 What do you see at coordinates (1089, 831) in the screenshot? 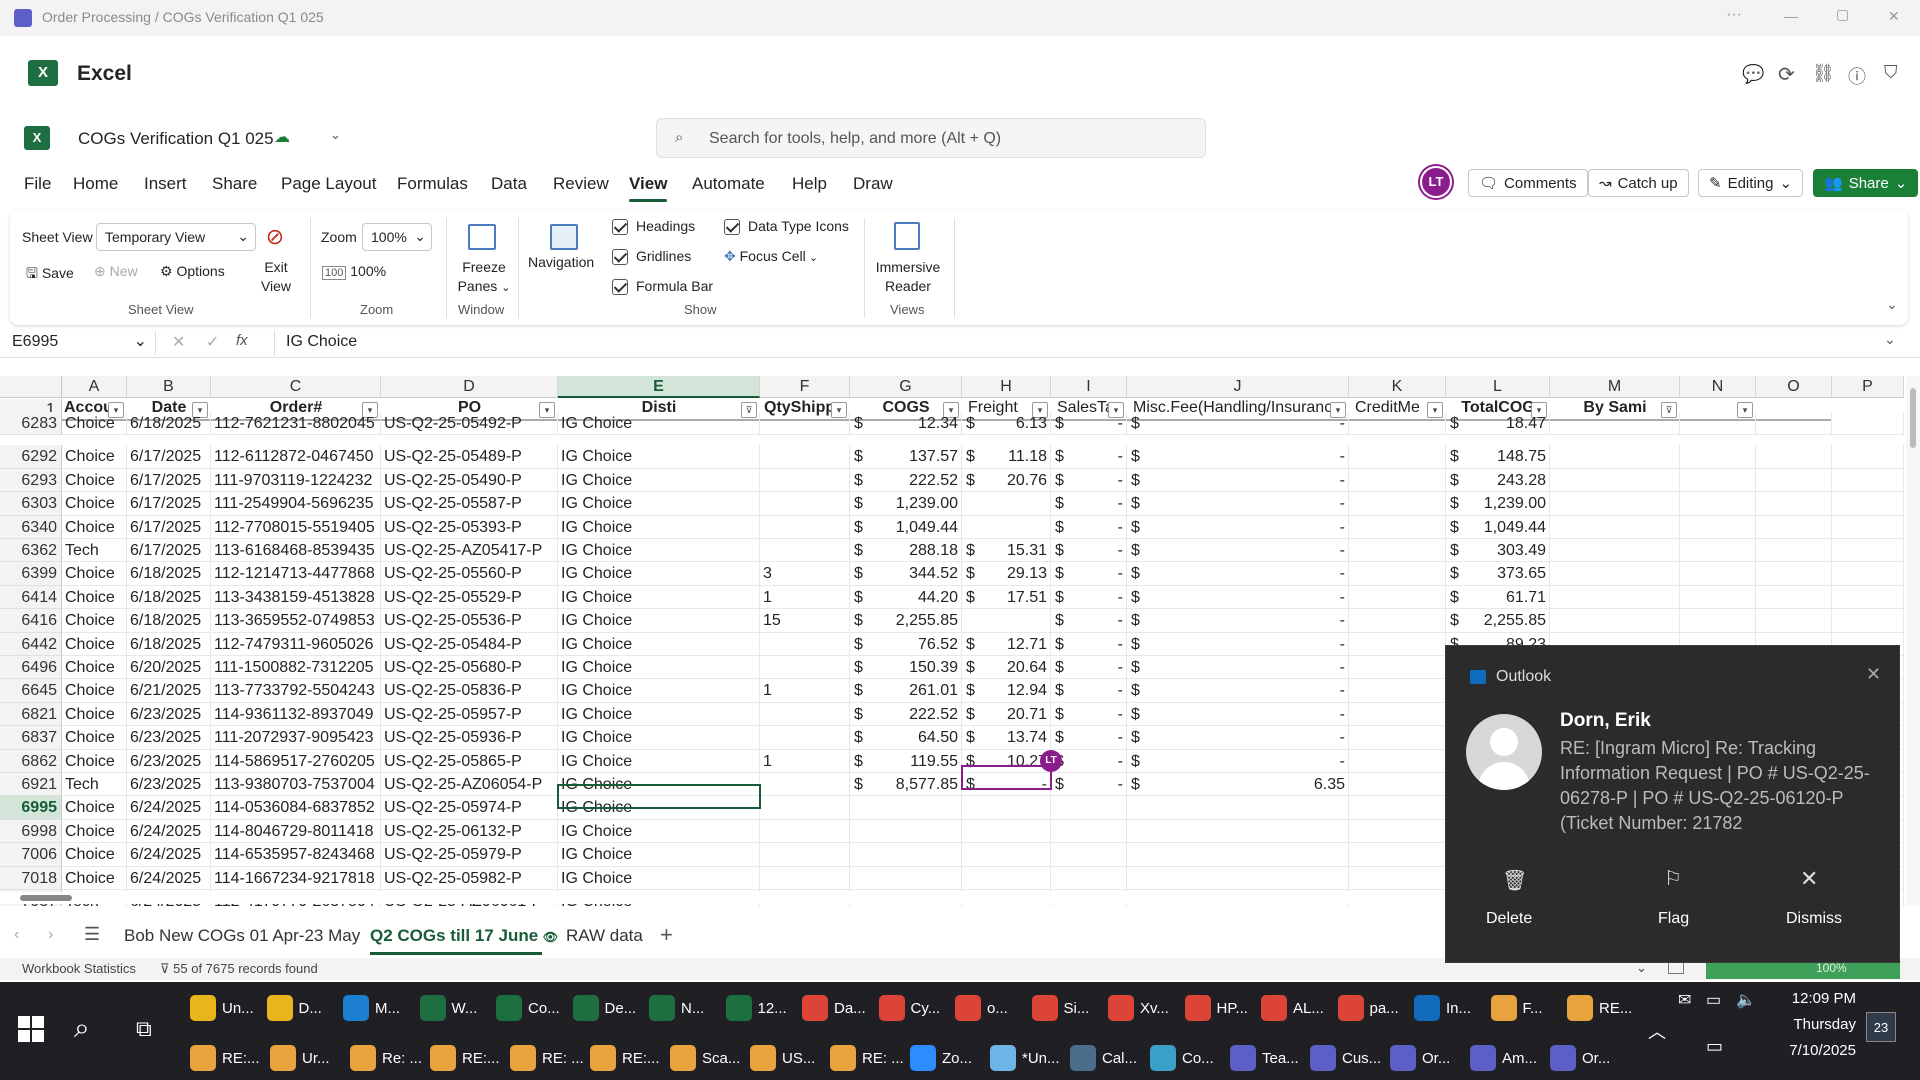
I see `cell-i` at bounding box center [1089, 831].